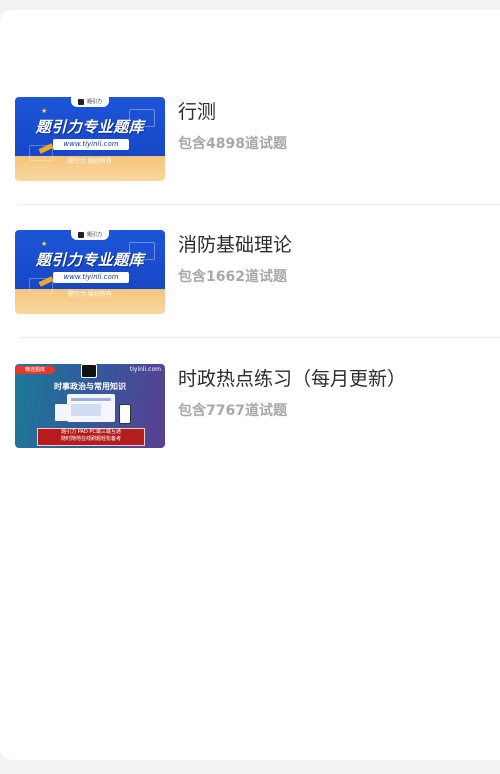 This screenshot has height=774, width=500. Describe the element at coordinates (235, 245) in the screenshot. I see `item-title: 消防基础理论` at that location.